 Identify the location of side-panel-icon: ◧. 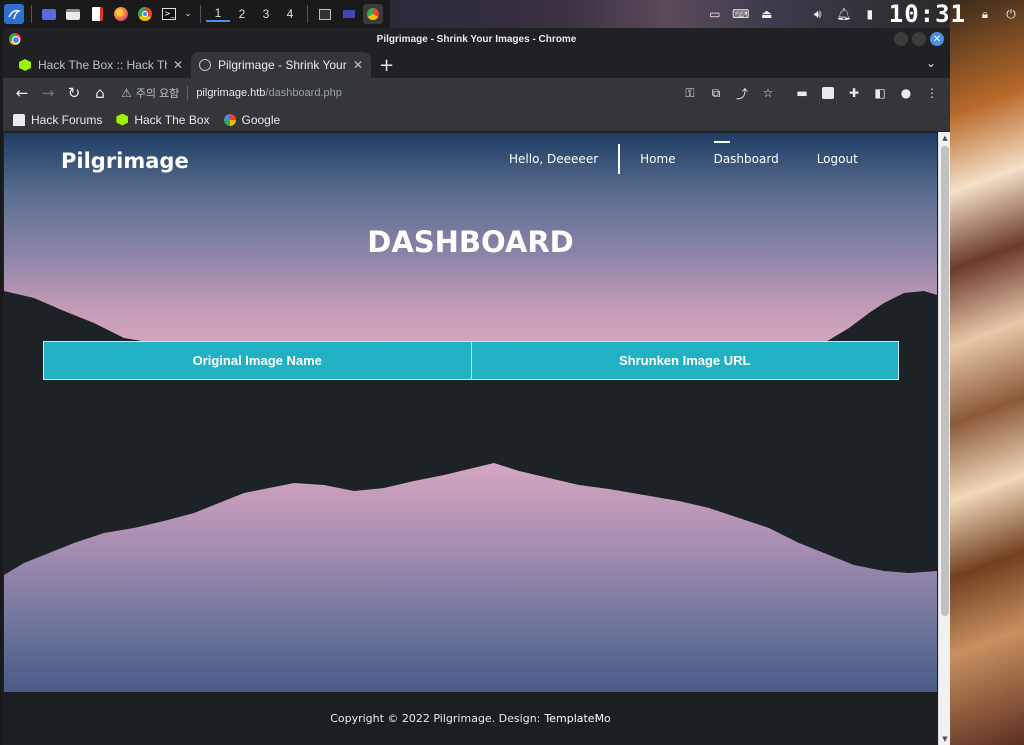
(880, 93).